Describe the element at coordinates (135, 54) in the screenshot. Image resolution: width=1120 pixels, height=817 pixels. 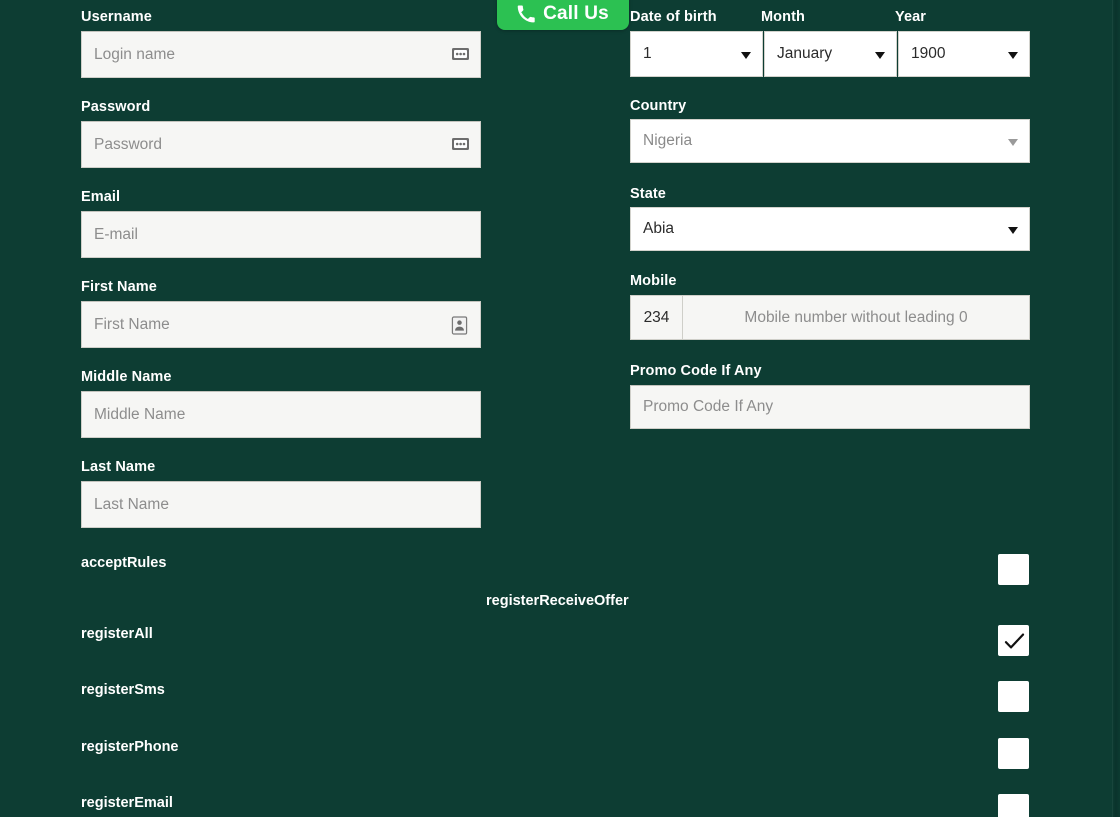
I see `username-placeholder: Login name` at that location.